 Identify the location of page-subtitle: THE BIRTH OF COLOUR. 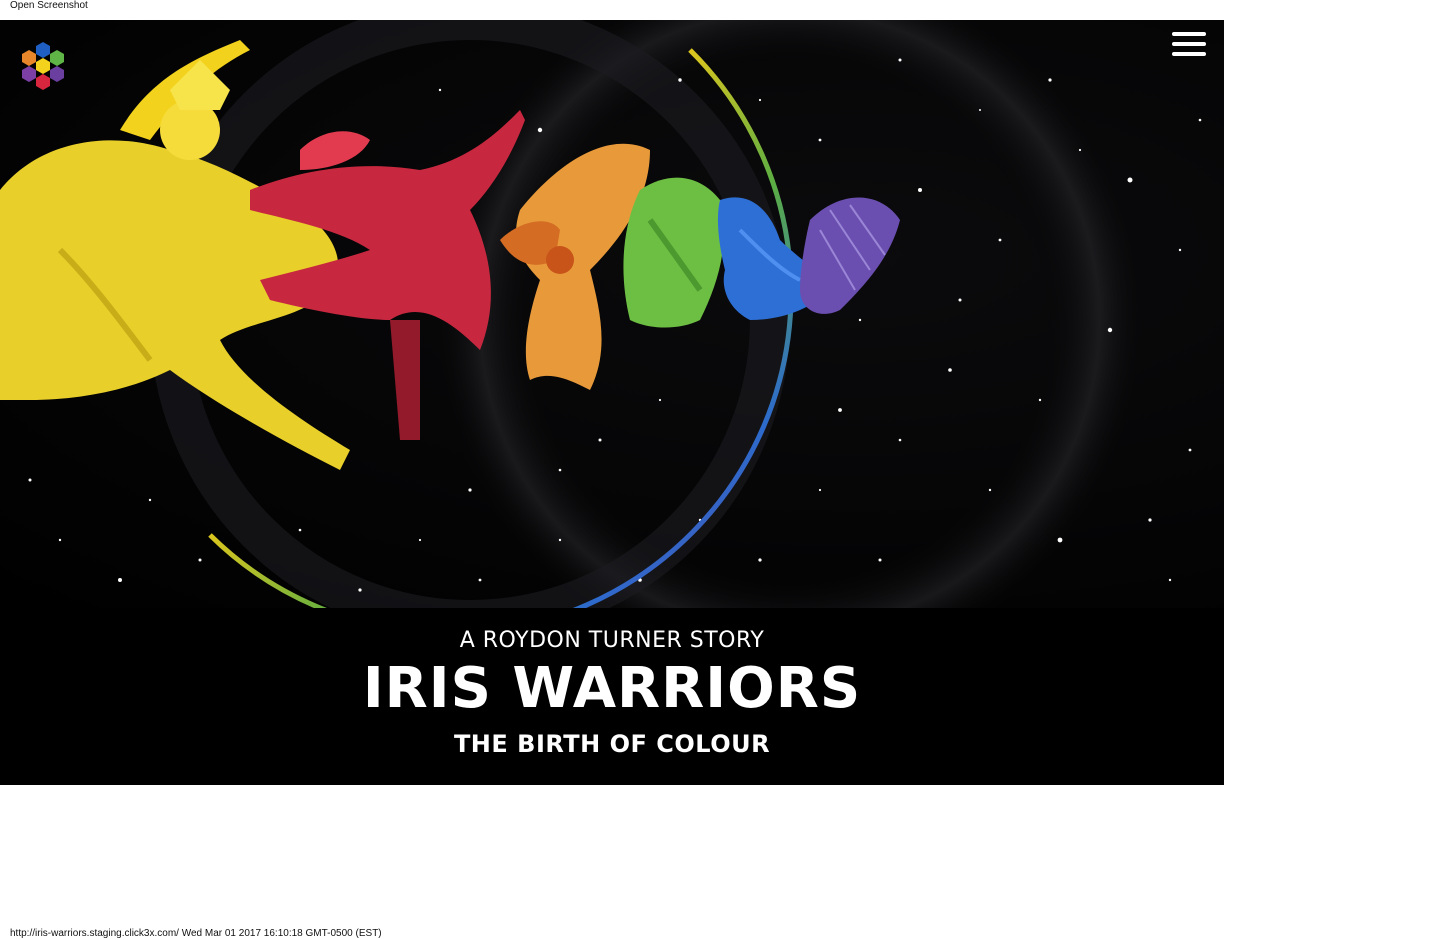
(612, 744).